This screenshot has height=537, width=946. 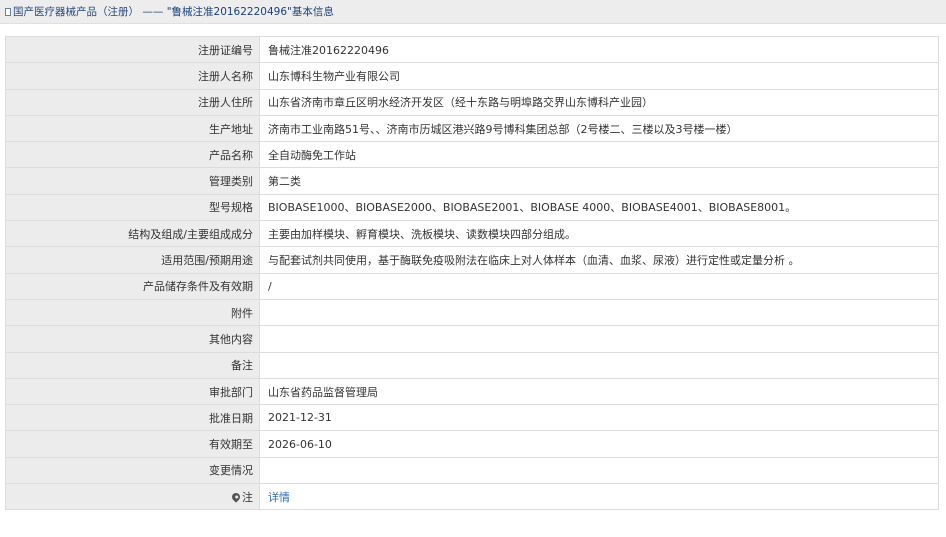 What do you see at coordinates (599, 391) in the screenshot?
I see `row-value: 山东省药品监督管理局` at bounding box center [599, 391].